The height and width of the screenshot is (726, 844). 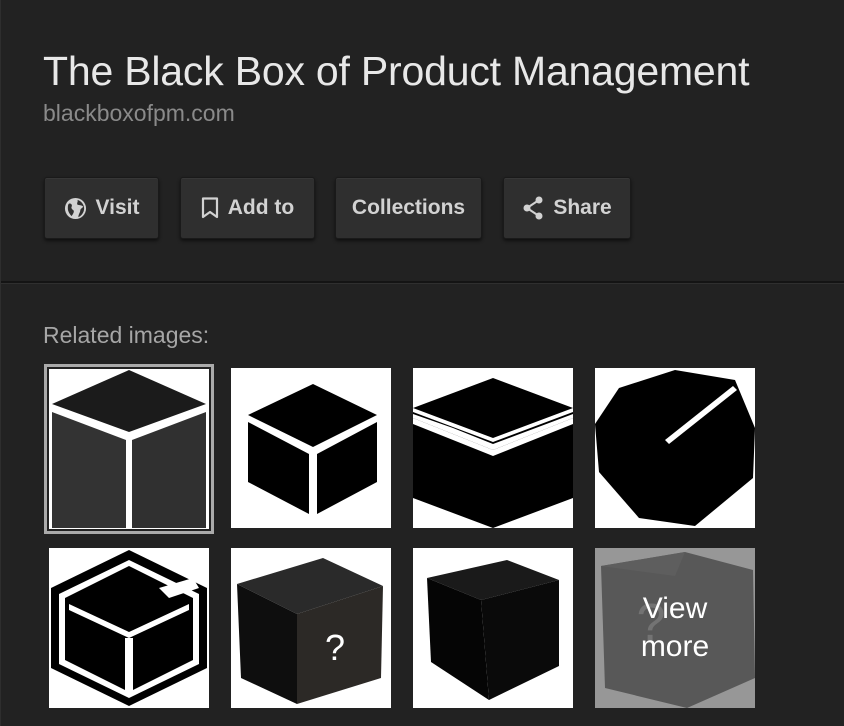 I want to click on view-more-overlay: View more, so click(x=675, y=628).